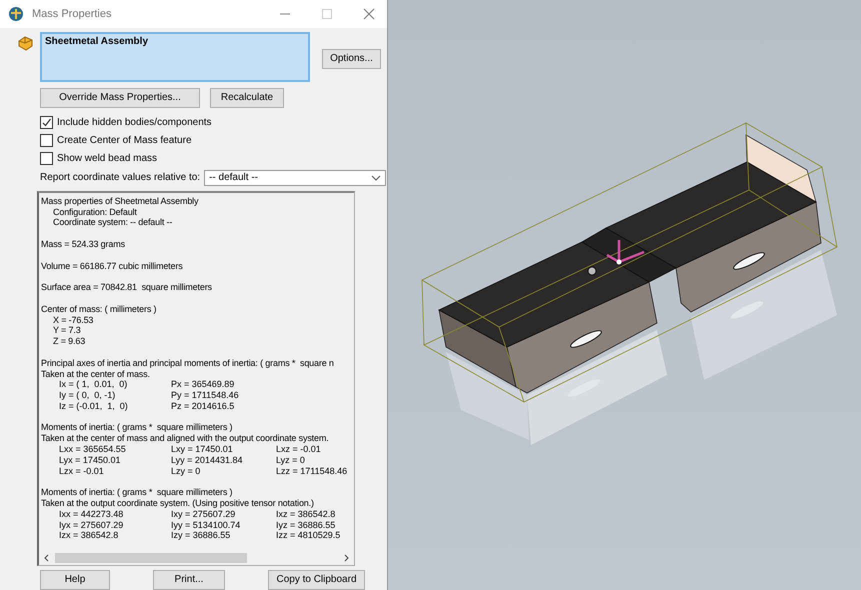 The height and width of the screenshot is (590, 861). What do you see at coordinates (120, 201) in the screenshot?
I see `result-line: Mass properties of Sheetmetal Assembly` at bounding box center [120, 201].